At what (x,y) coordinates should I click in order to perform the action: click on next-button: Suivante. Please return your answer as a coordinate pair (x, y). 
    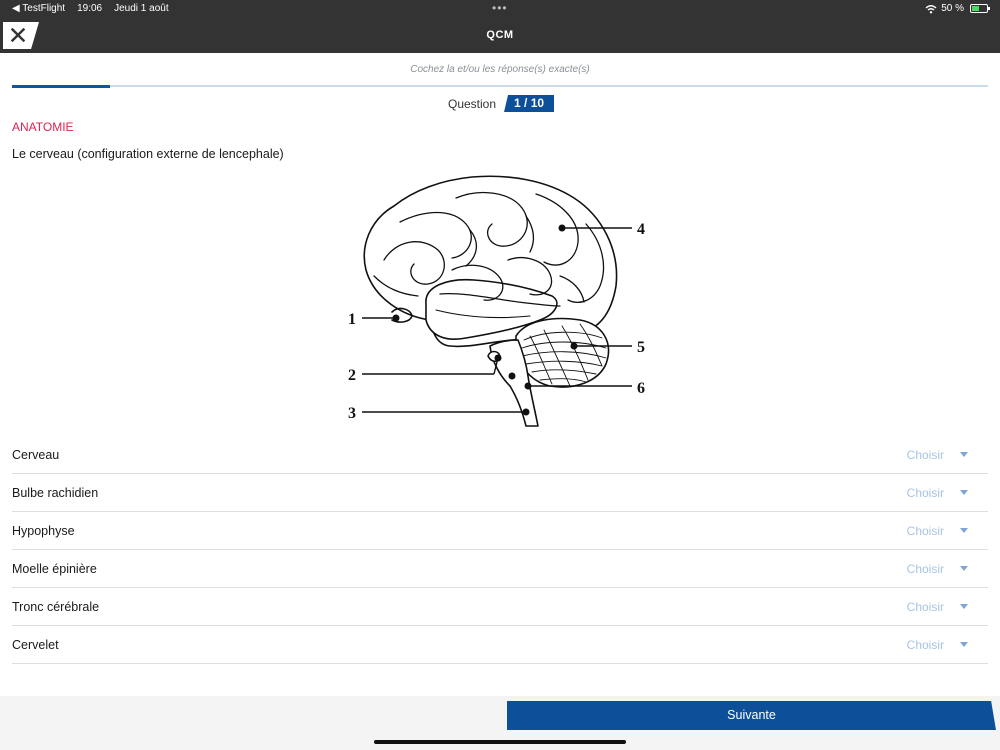
    Looking at the image, I should click on (751, 715).